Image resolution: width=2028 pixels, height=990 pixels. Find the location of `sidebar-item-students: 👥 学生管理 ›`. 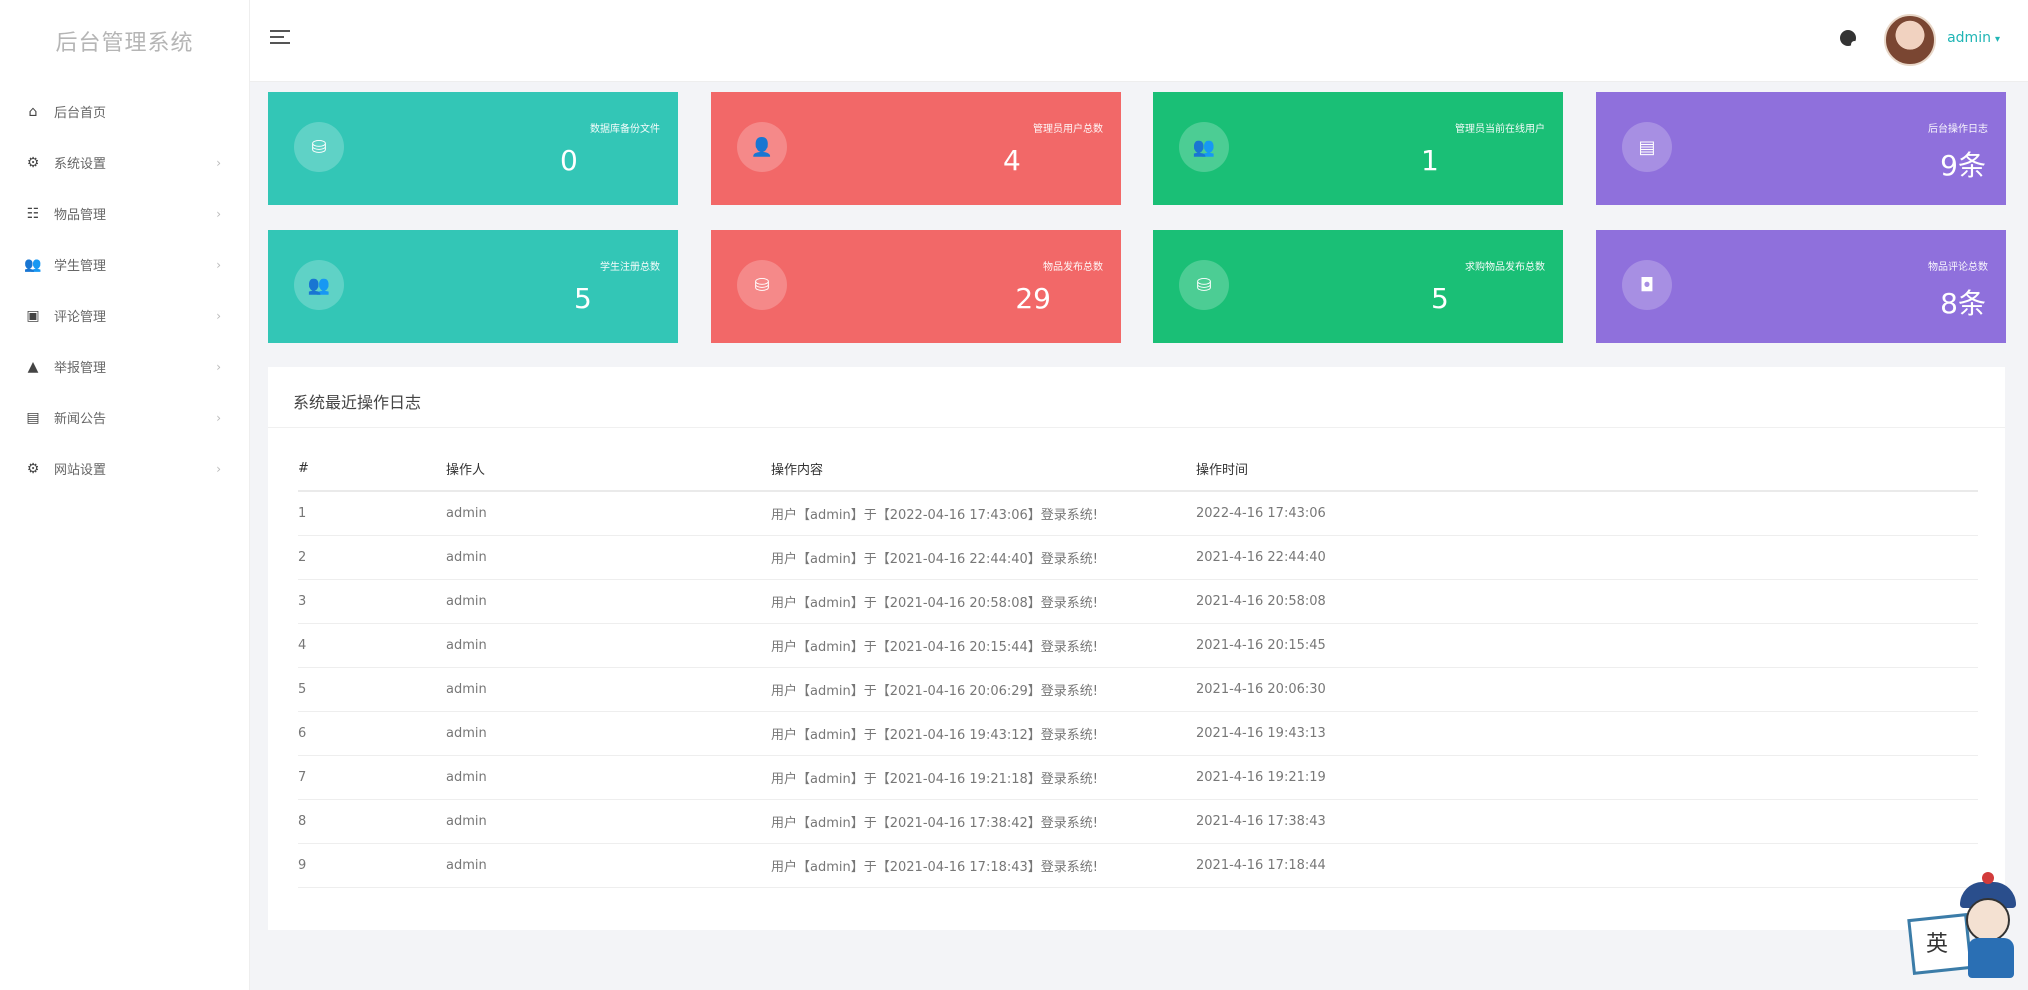

sidebar-item-students: 👥 学生管理 › is located at coordinates (124, 264).